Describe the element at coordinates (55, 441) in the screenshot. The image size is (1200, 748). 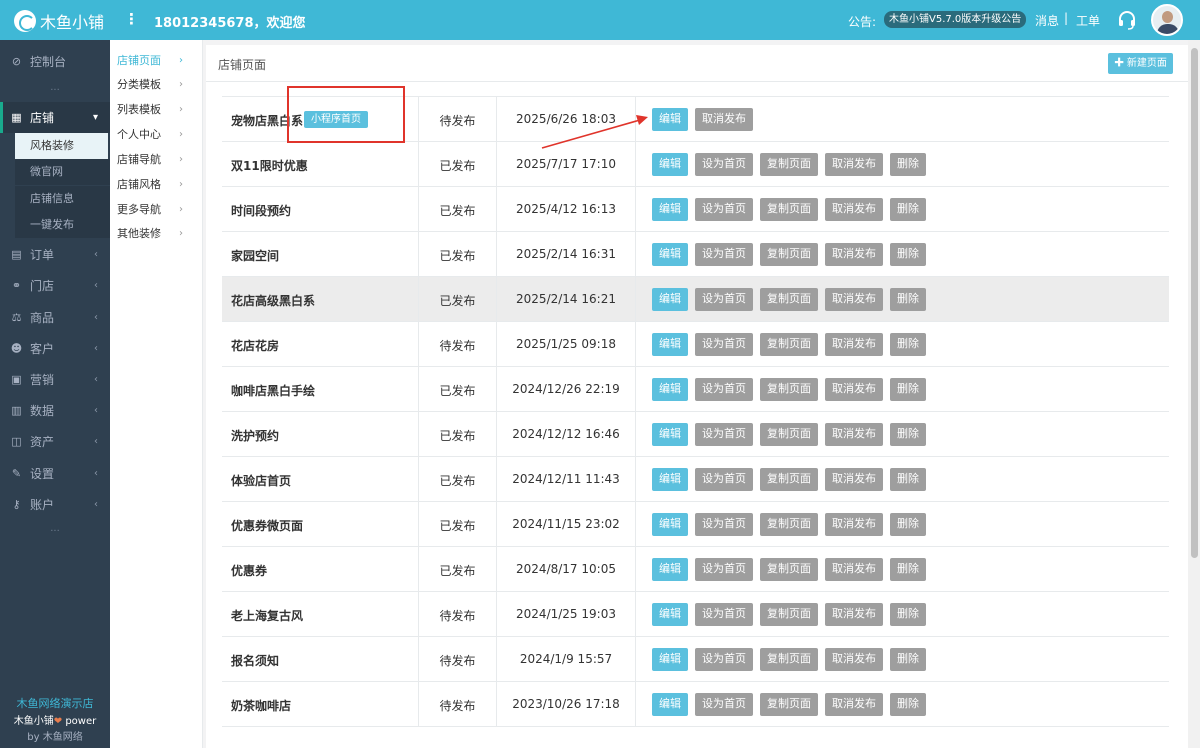
I see `sidebar-item-assets: ◫ 资产 ‹` at that location.